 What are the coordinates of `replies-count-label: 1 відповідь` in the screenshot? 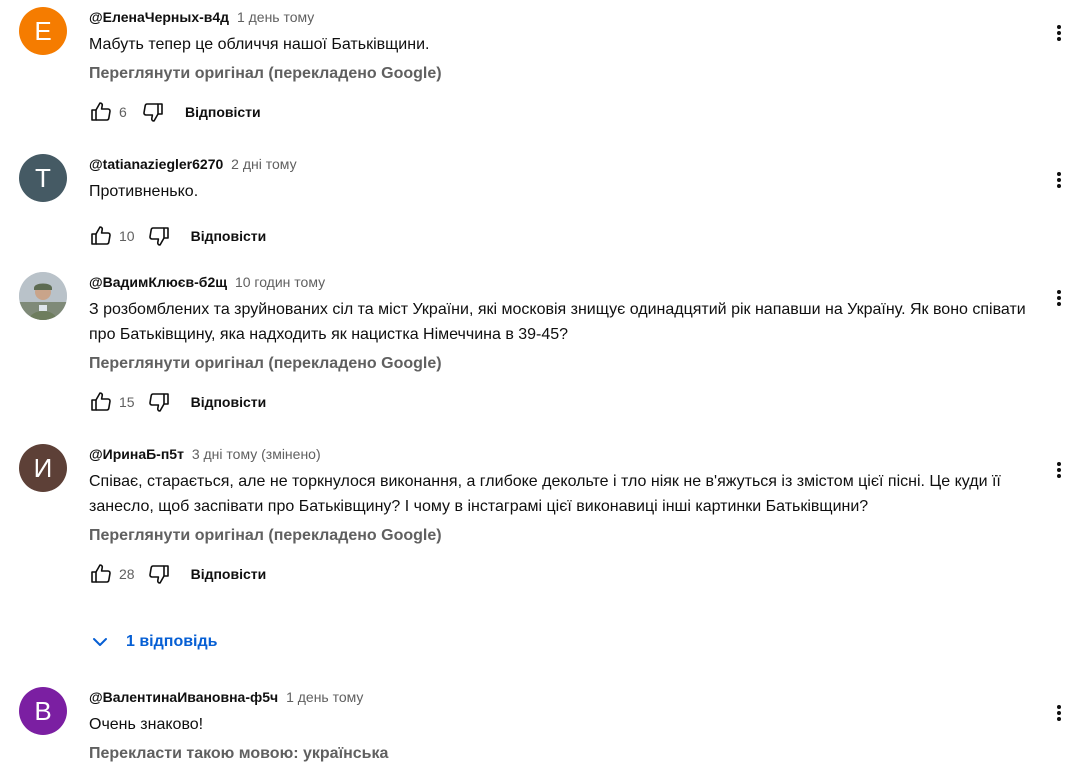 It's located at (172, 641).